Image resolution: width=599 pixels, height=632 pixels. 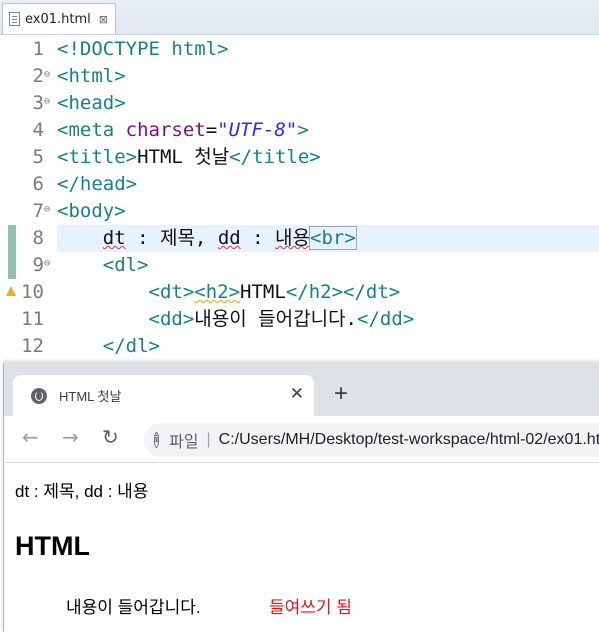 I want to click on code-text: dt : 제목, dd : 내용<br>, so click(x=328, y=238).